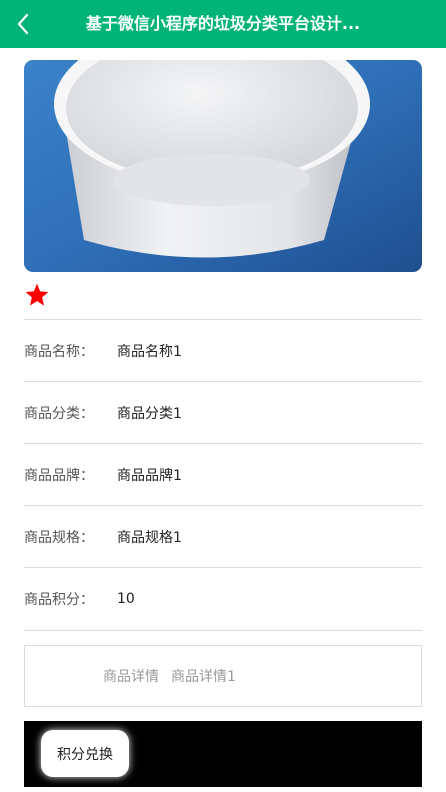 The height and width of the screenshot is (792, 446). What do you see at coordinates (149, 413) in the screenshot?
I see `product-category-value: 商品分类1` at bounding box center [149, 413].